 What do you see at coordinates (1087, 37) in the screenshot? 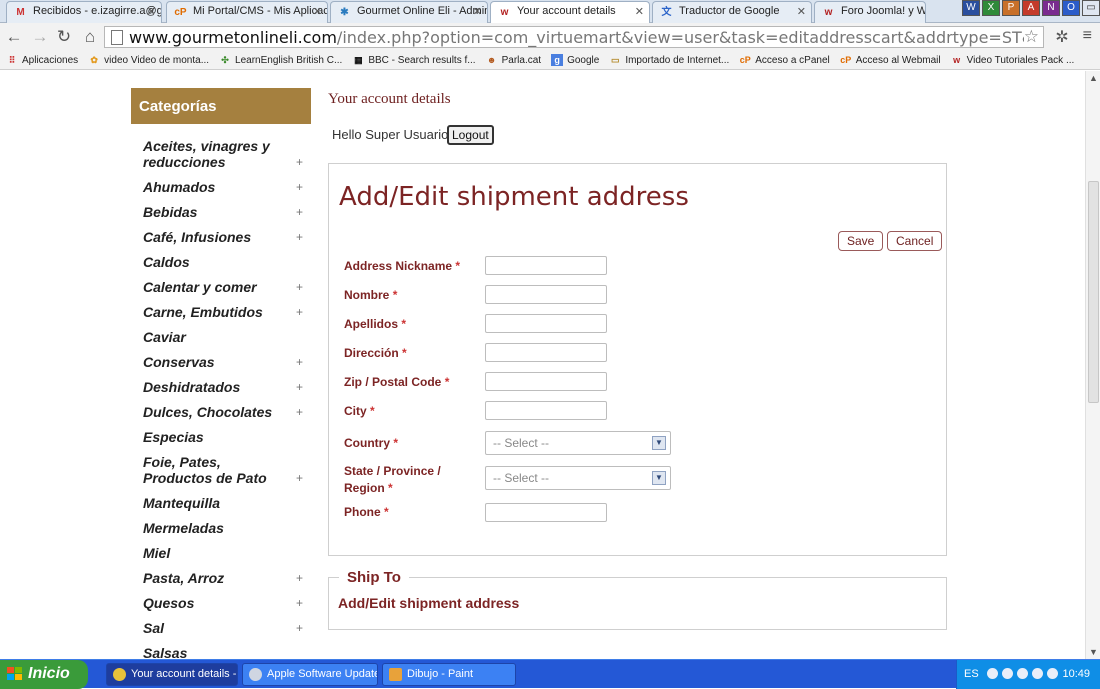
I see `menu-icon: ≡` at bounding box center [1087, 37].